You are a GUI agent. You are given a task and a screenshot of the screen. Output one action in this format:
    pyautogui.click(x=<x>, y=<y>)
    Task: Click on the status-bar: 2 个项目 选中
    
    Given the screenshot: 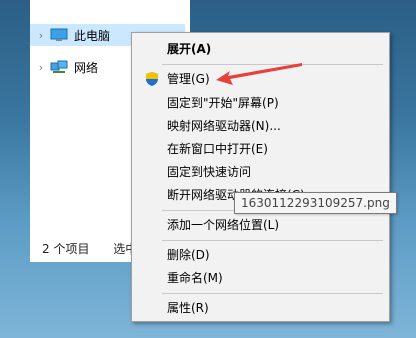 What is the action you would take?
    pyautogui.click(x=89, y=248)
    